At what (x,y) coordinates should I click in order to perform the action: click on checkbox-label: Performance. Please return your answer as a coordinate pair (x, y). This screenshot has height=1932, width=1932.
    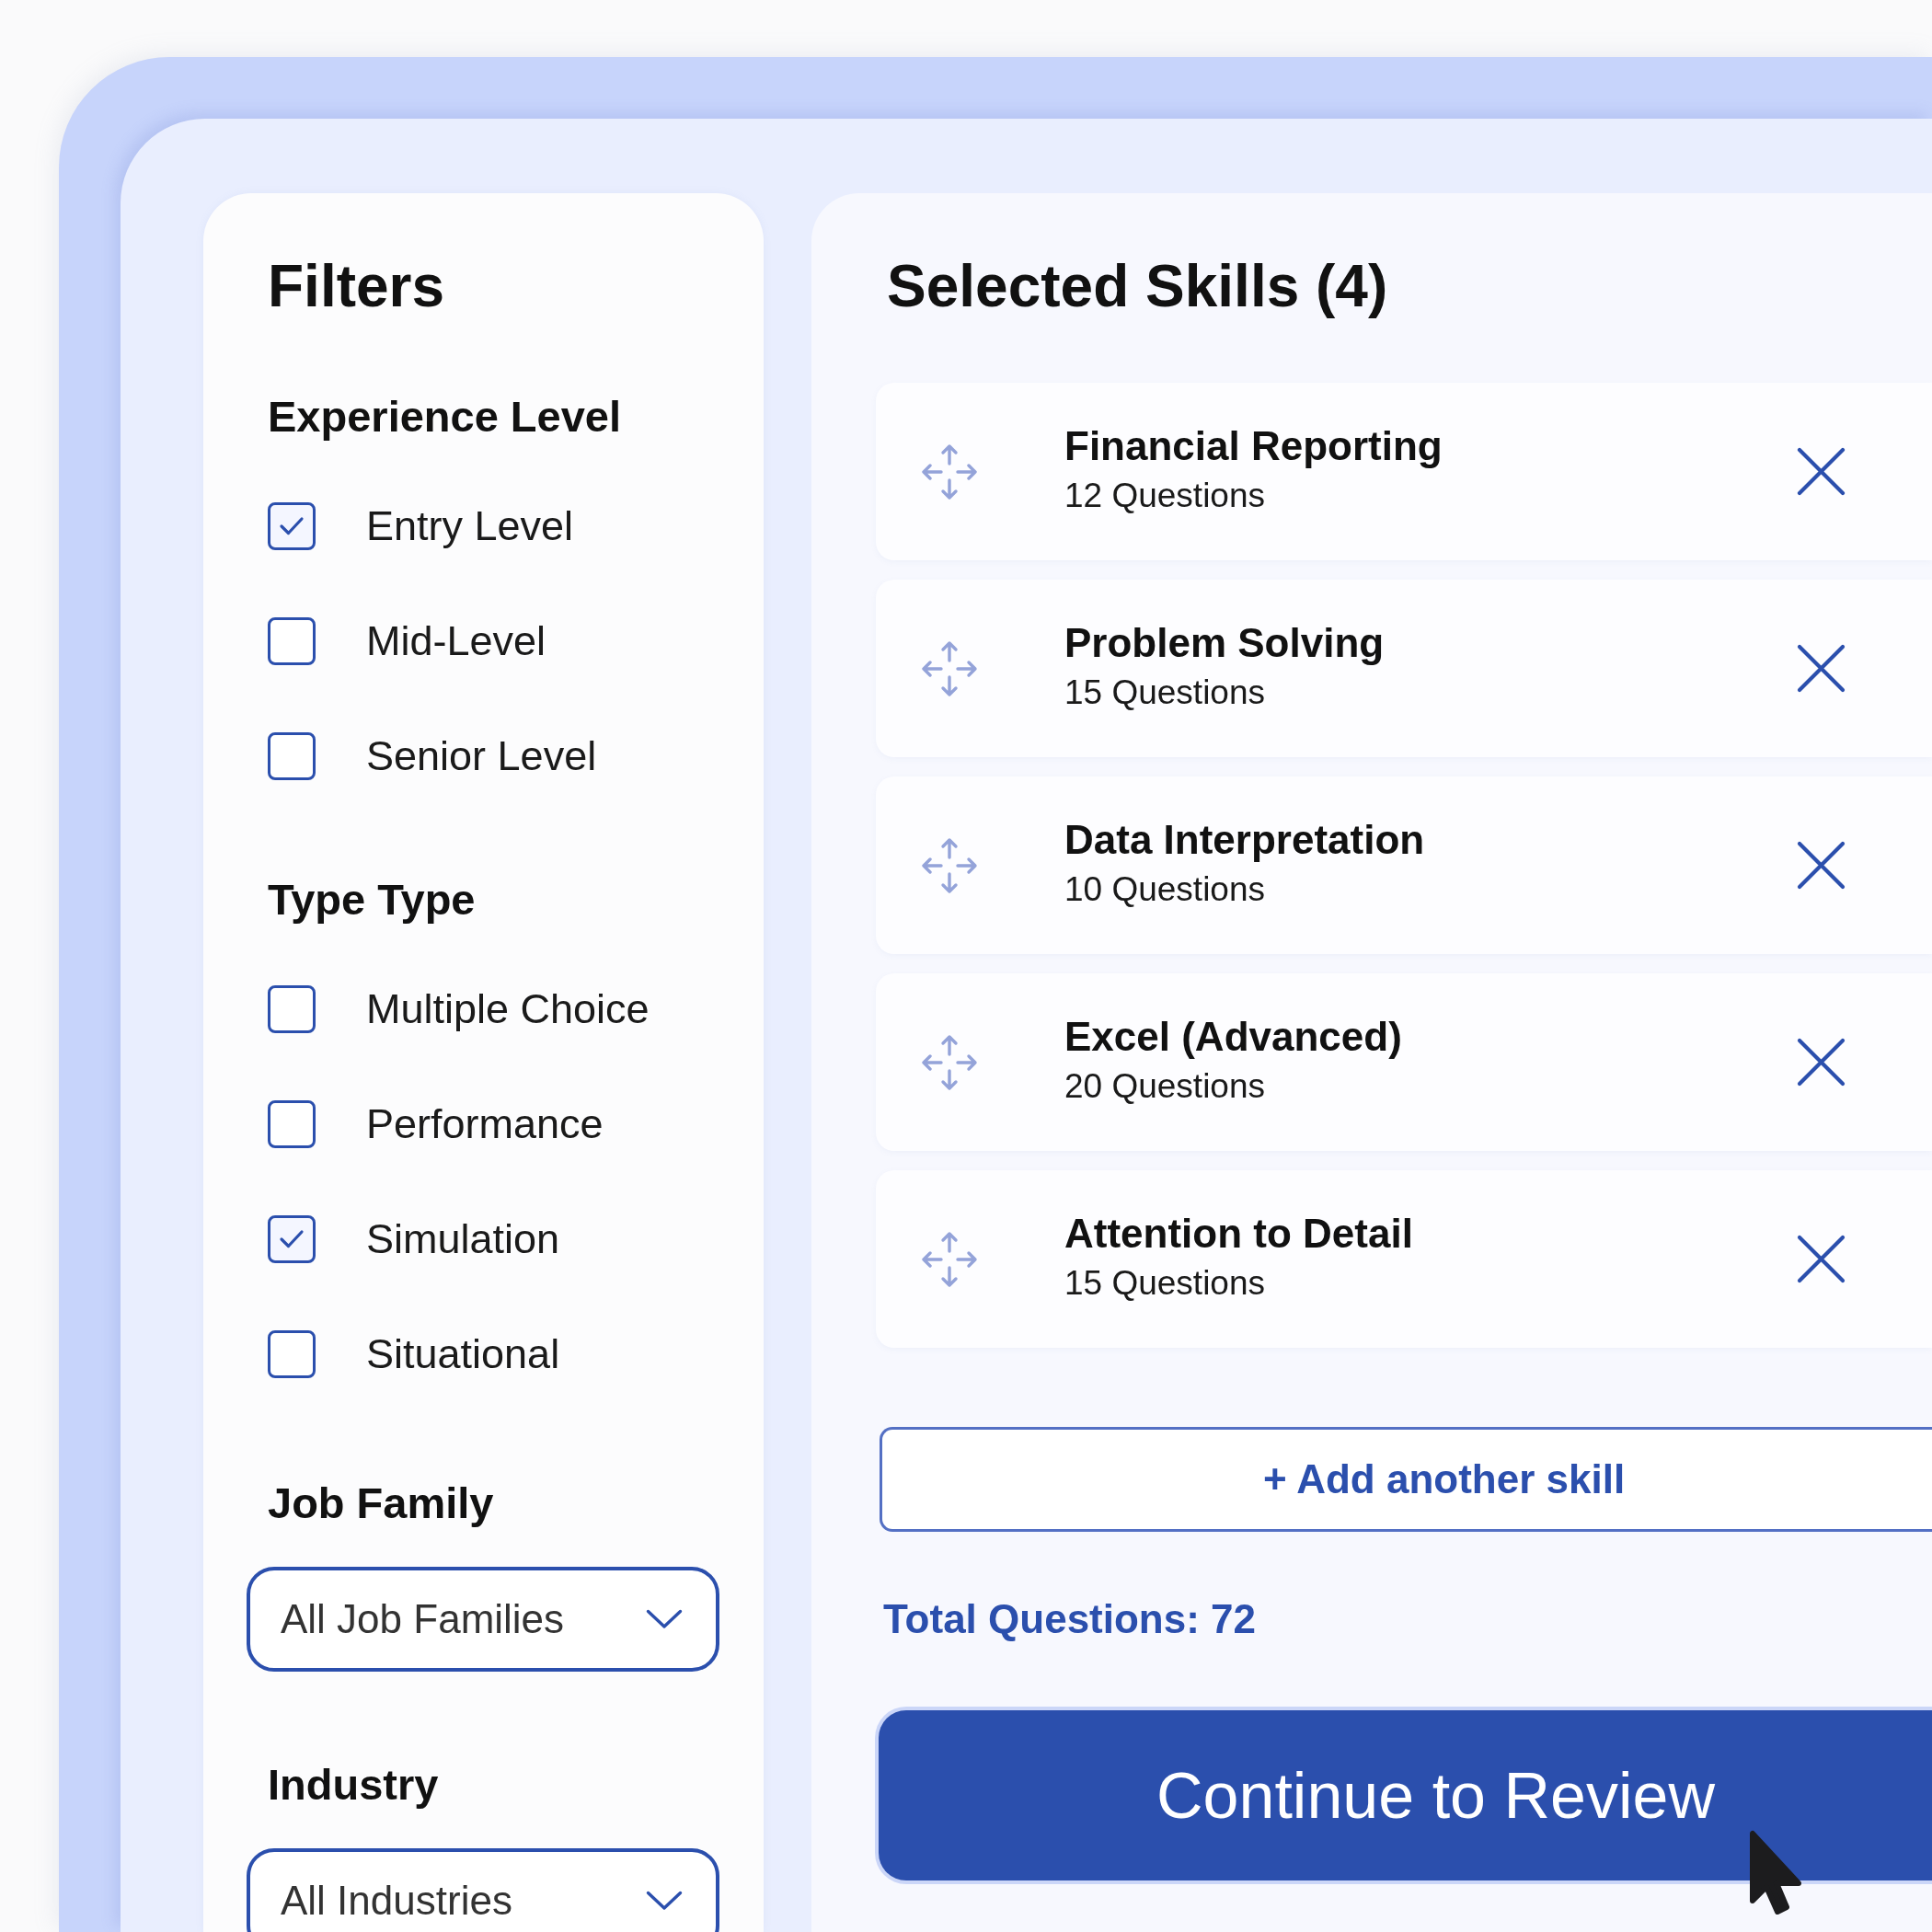
    Looking at the image, I should click on (485, 1123).